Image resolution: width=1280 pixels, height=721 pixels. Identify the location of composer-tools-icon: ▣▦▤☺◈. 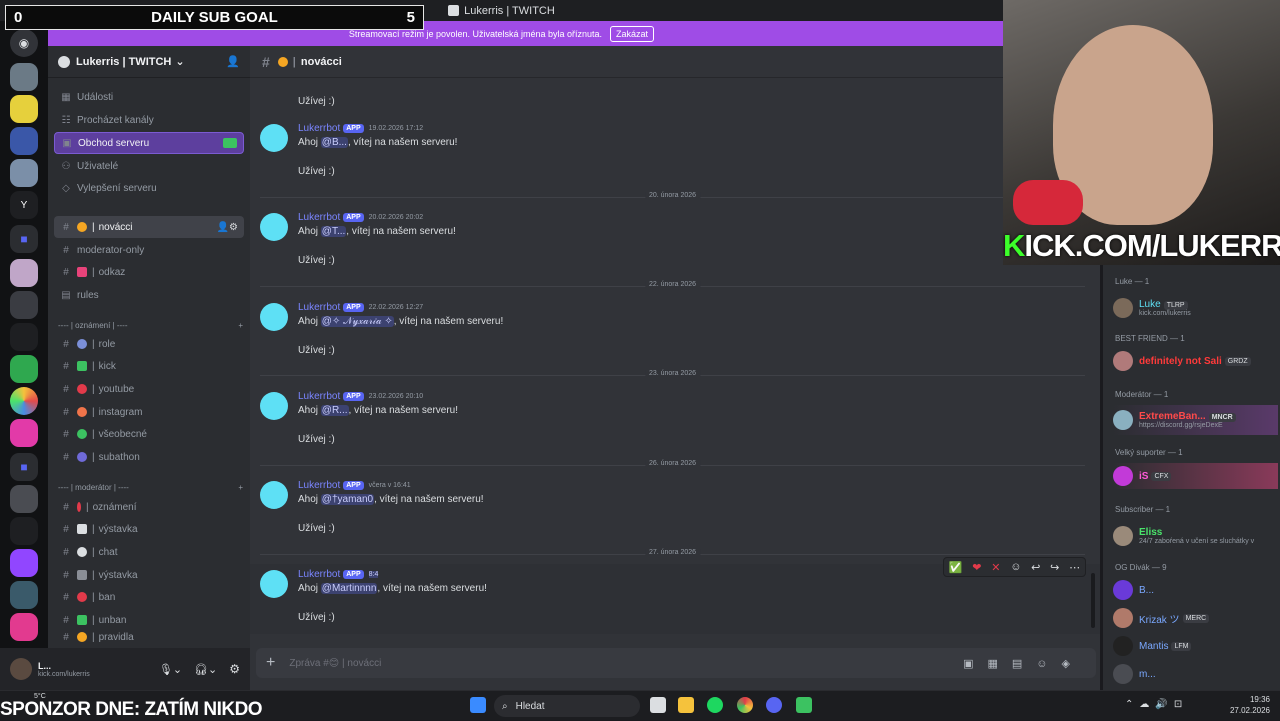
(1023, 663).